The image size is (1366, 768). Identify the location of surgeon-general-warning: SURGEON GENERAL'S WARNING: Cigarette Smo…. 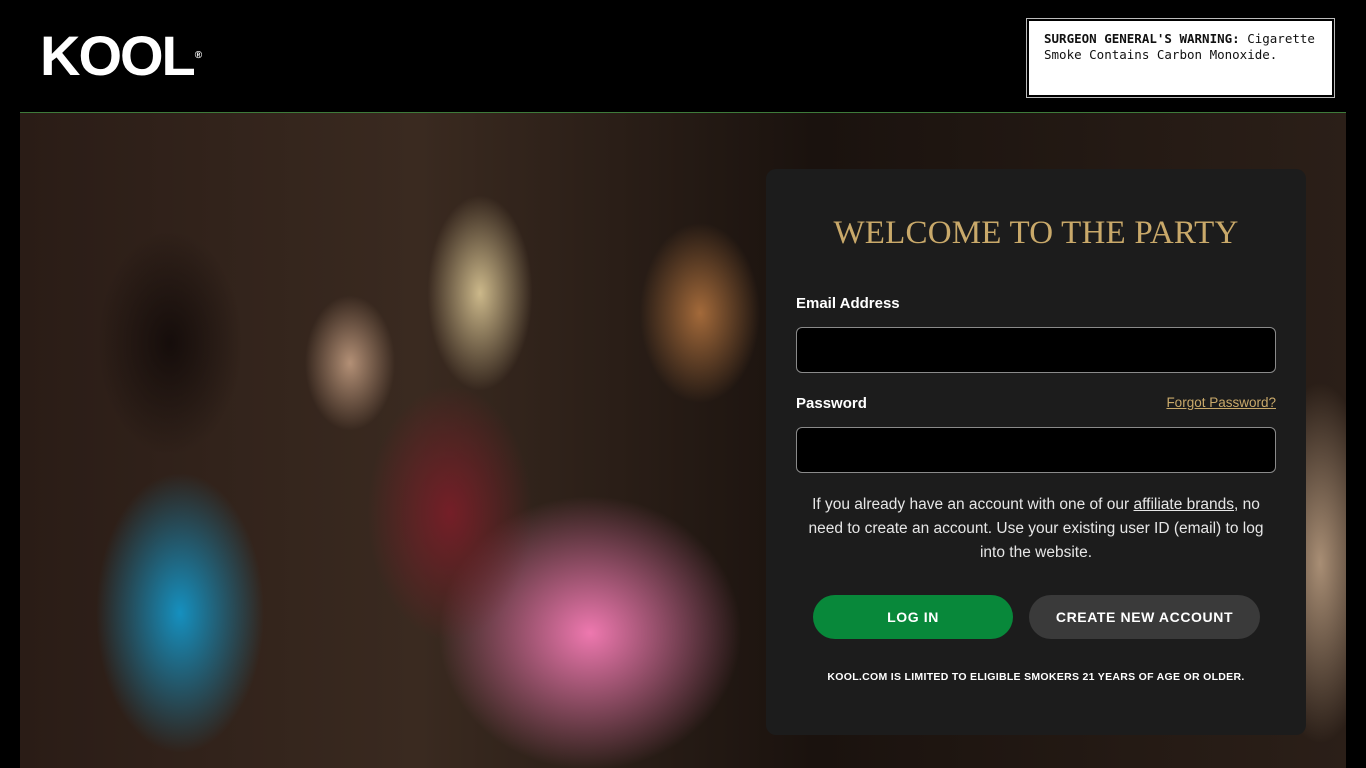
(1180, 58).